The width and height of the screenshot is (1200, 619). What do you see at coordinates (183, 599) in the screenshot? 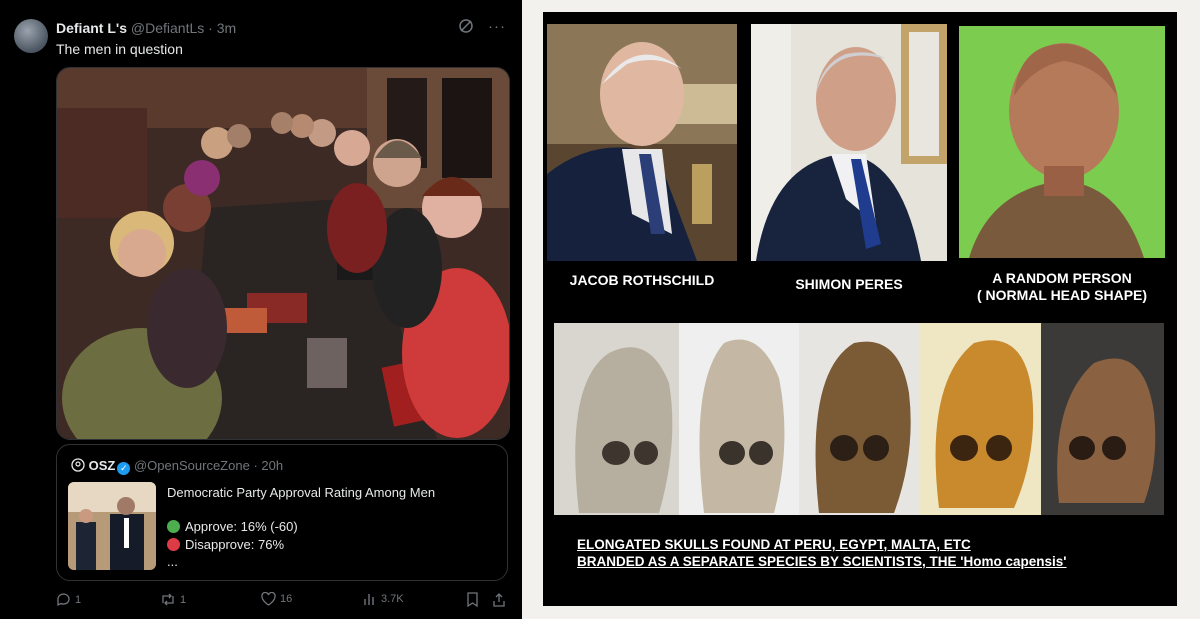
I see `repost-count: 1` at bounding box center [183, 599].